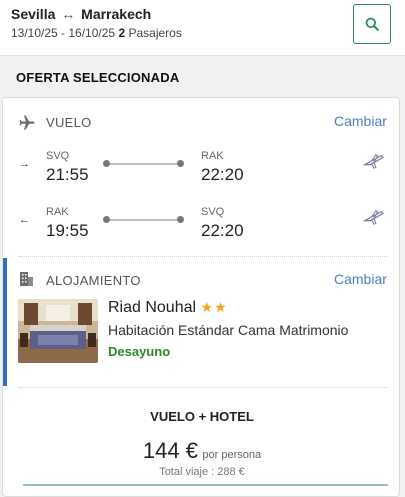 Image resolution: width=405 pixels, height=497 pixels. I want to click on selected-accent-bar, so click(5, 322).